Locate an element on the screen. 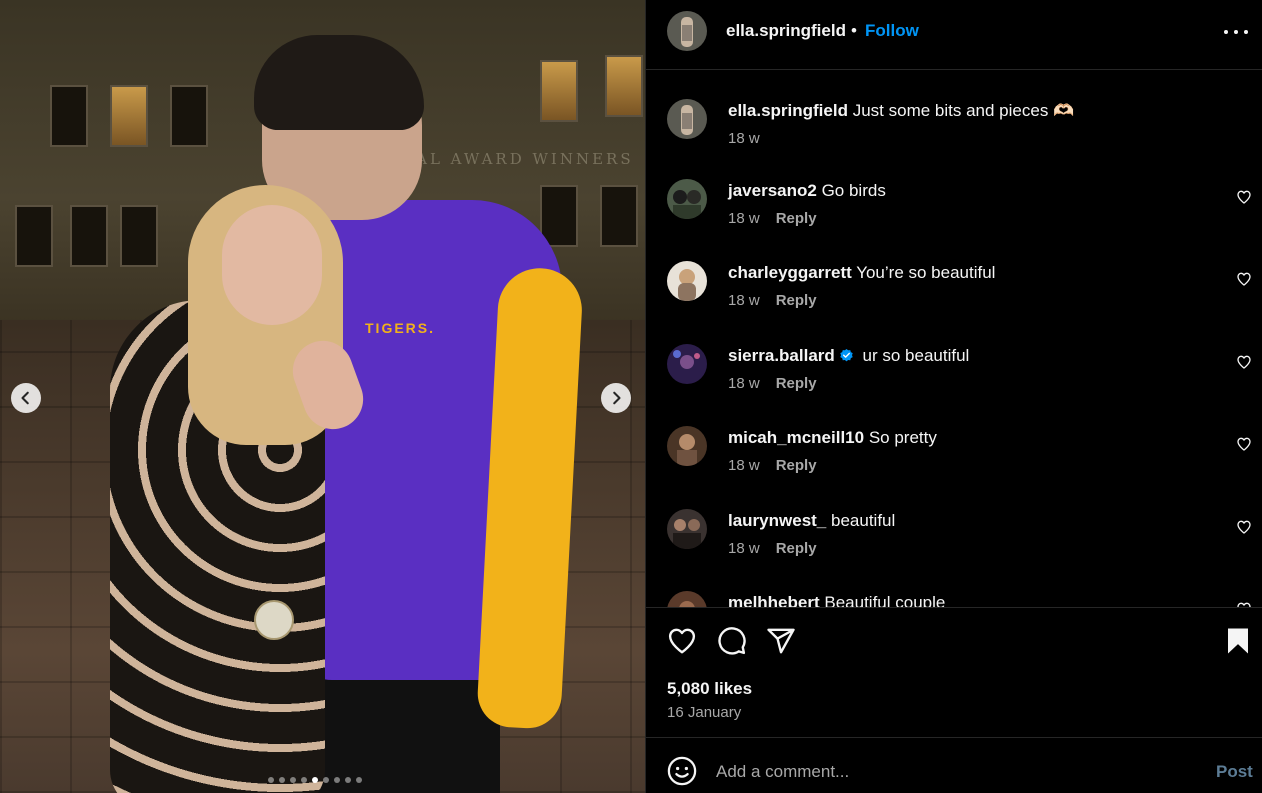 The image size is (1262, 793). man-pants is located at coordinates (400, 731).